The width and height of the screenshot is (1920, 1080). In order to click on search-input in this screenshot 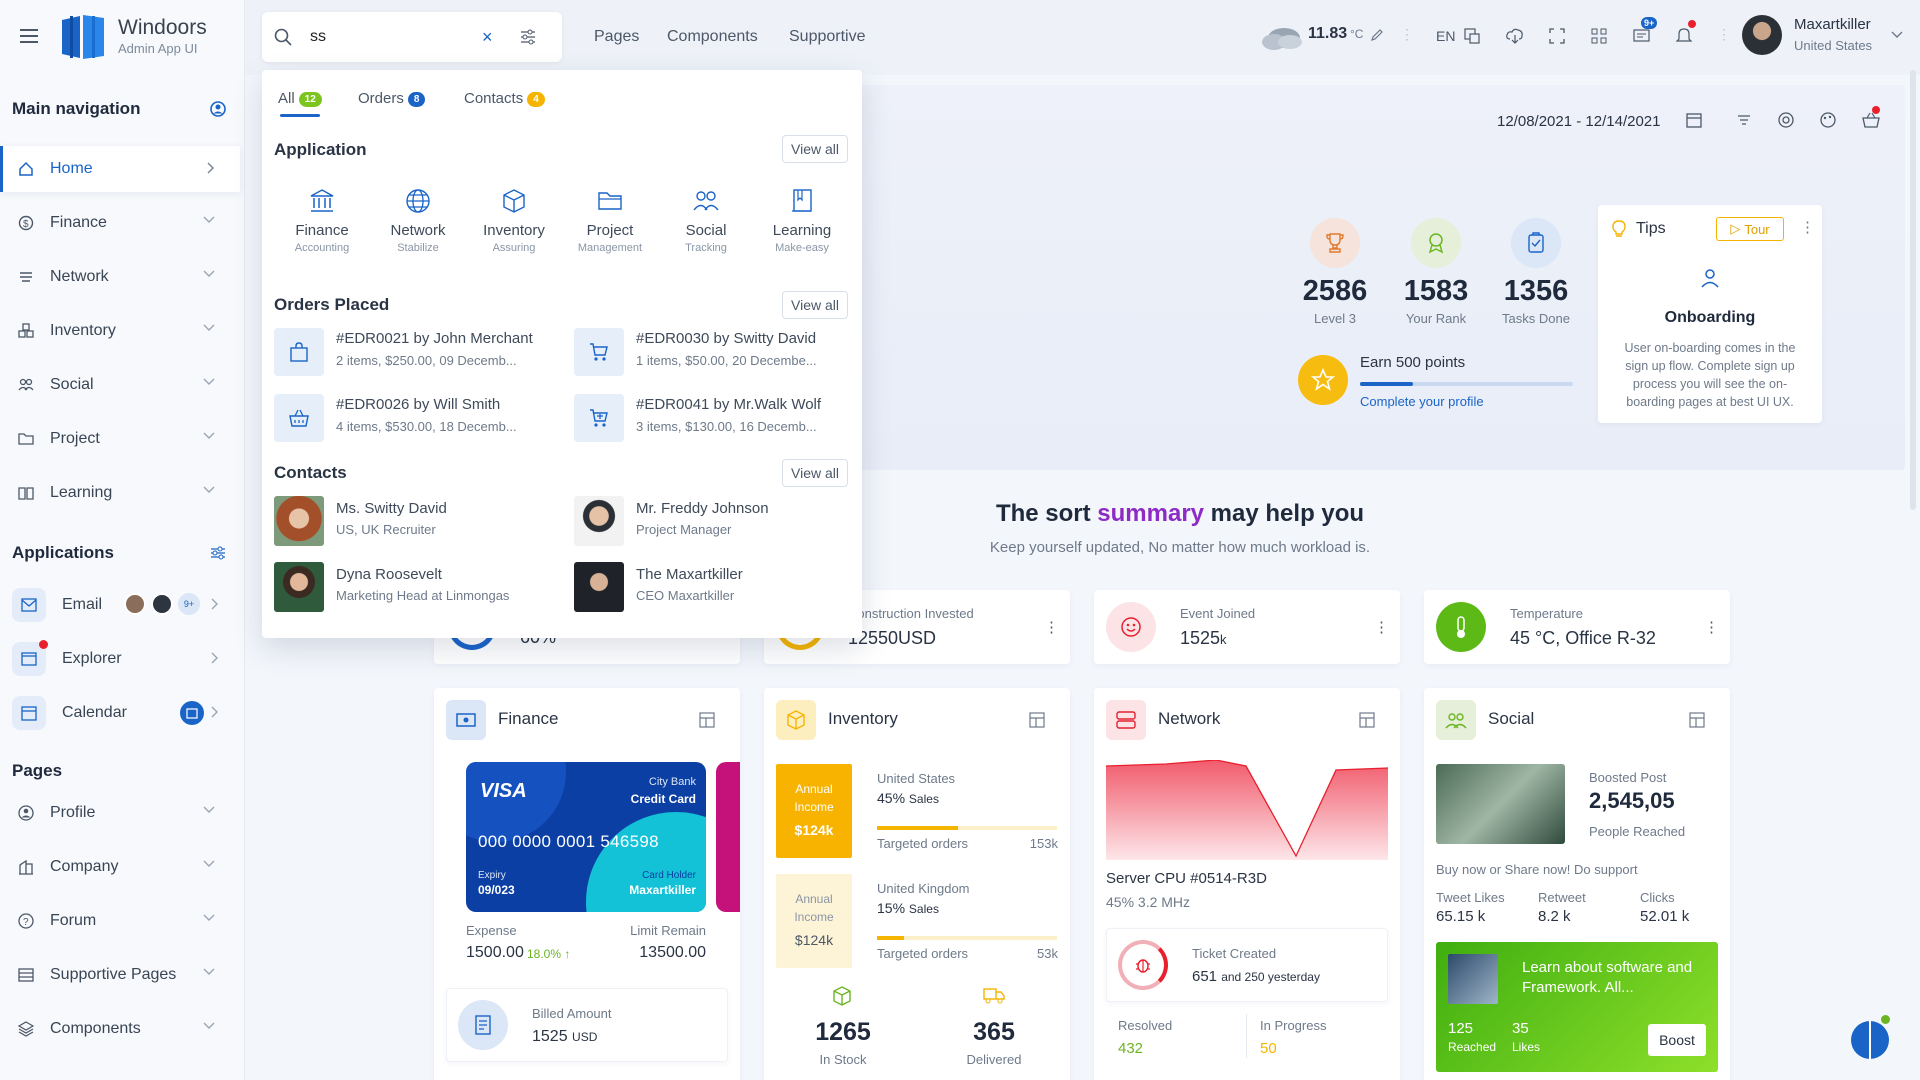, I will do `click(410, 37)`.